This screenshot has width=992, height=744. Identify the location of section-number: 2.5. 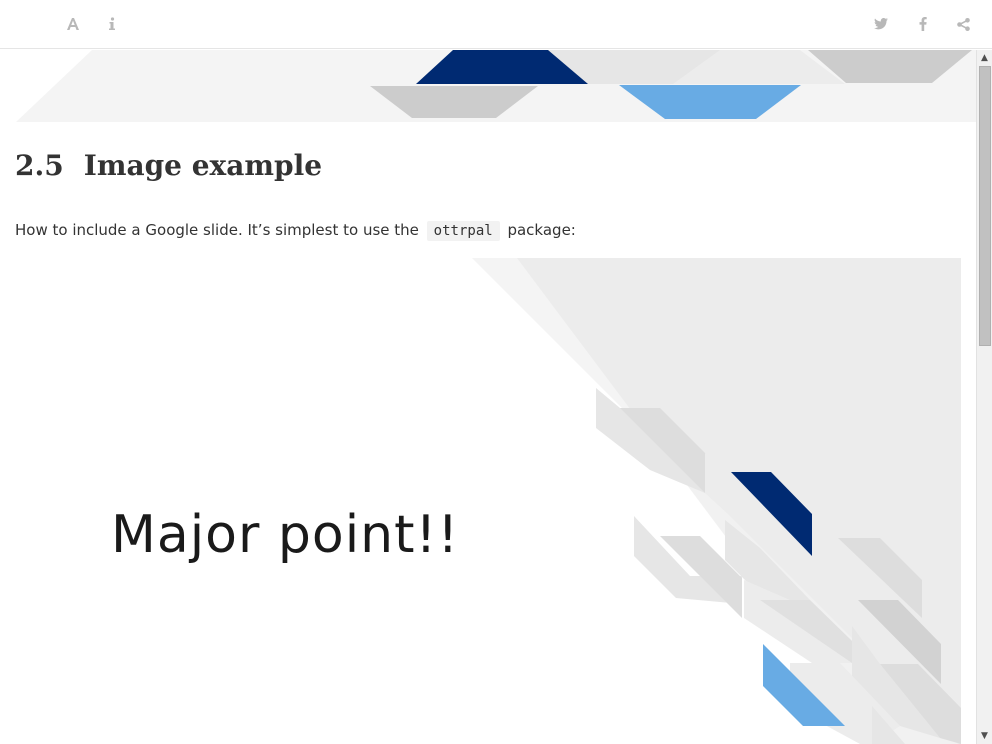
(39, 165).